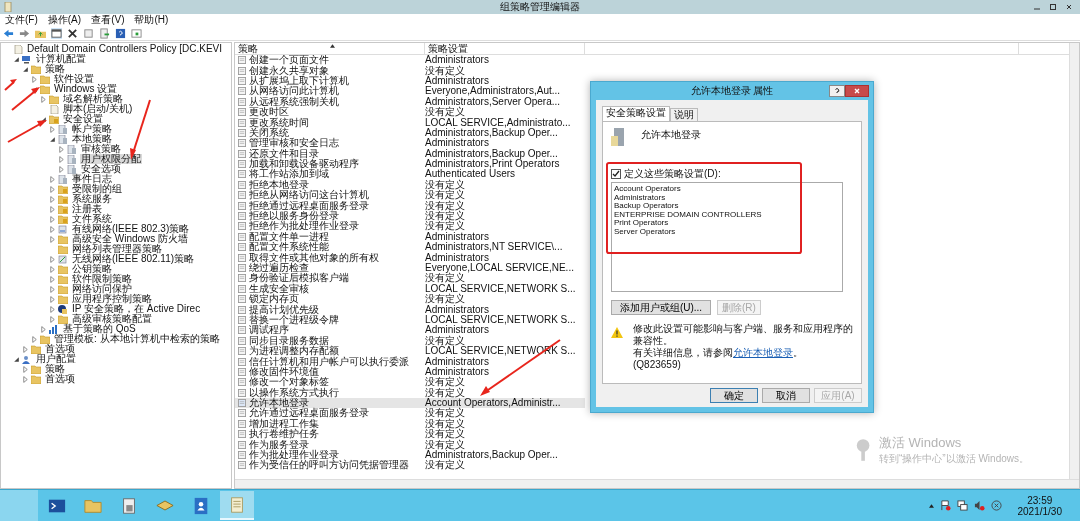 The width and height of the screenshot is (1080, 521). I want to click on tree-item: 网络访问保护, so click(102, 289).